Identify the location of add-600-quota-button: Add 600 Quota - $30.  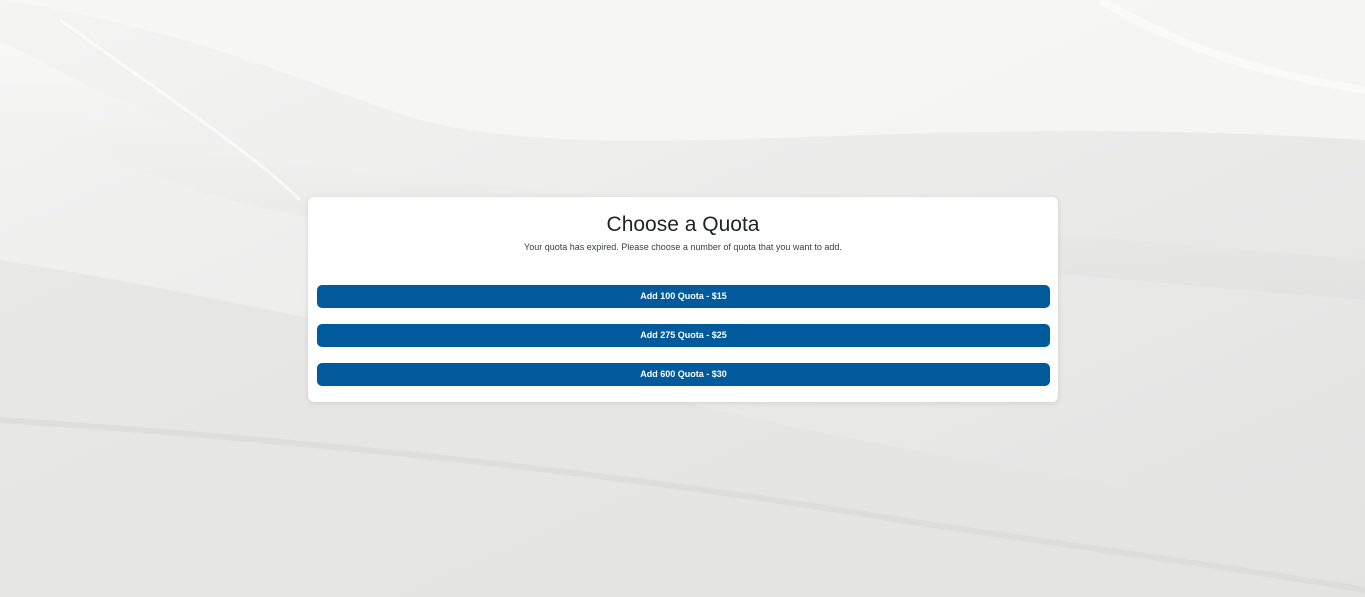
(683, 374).